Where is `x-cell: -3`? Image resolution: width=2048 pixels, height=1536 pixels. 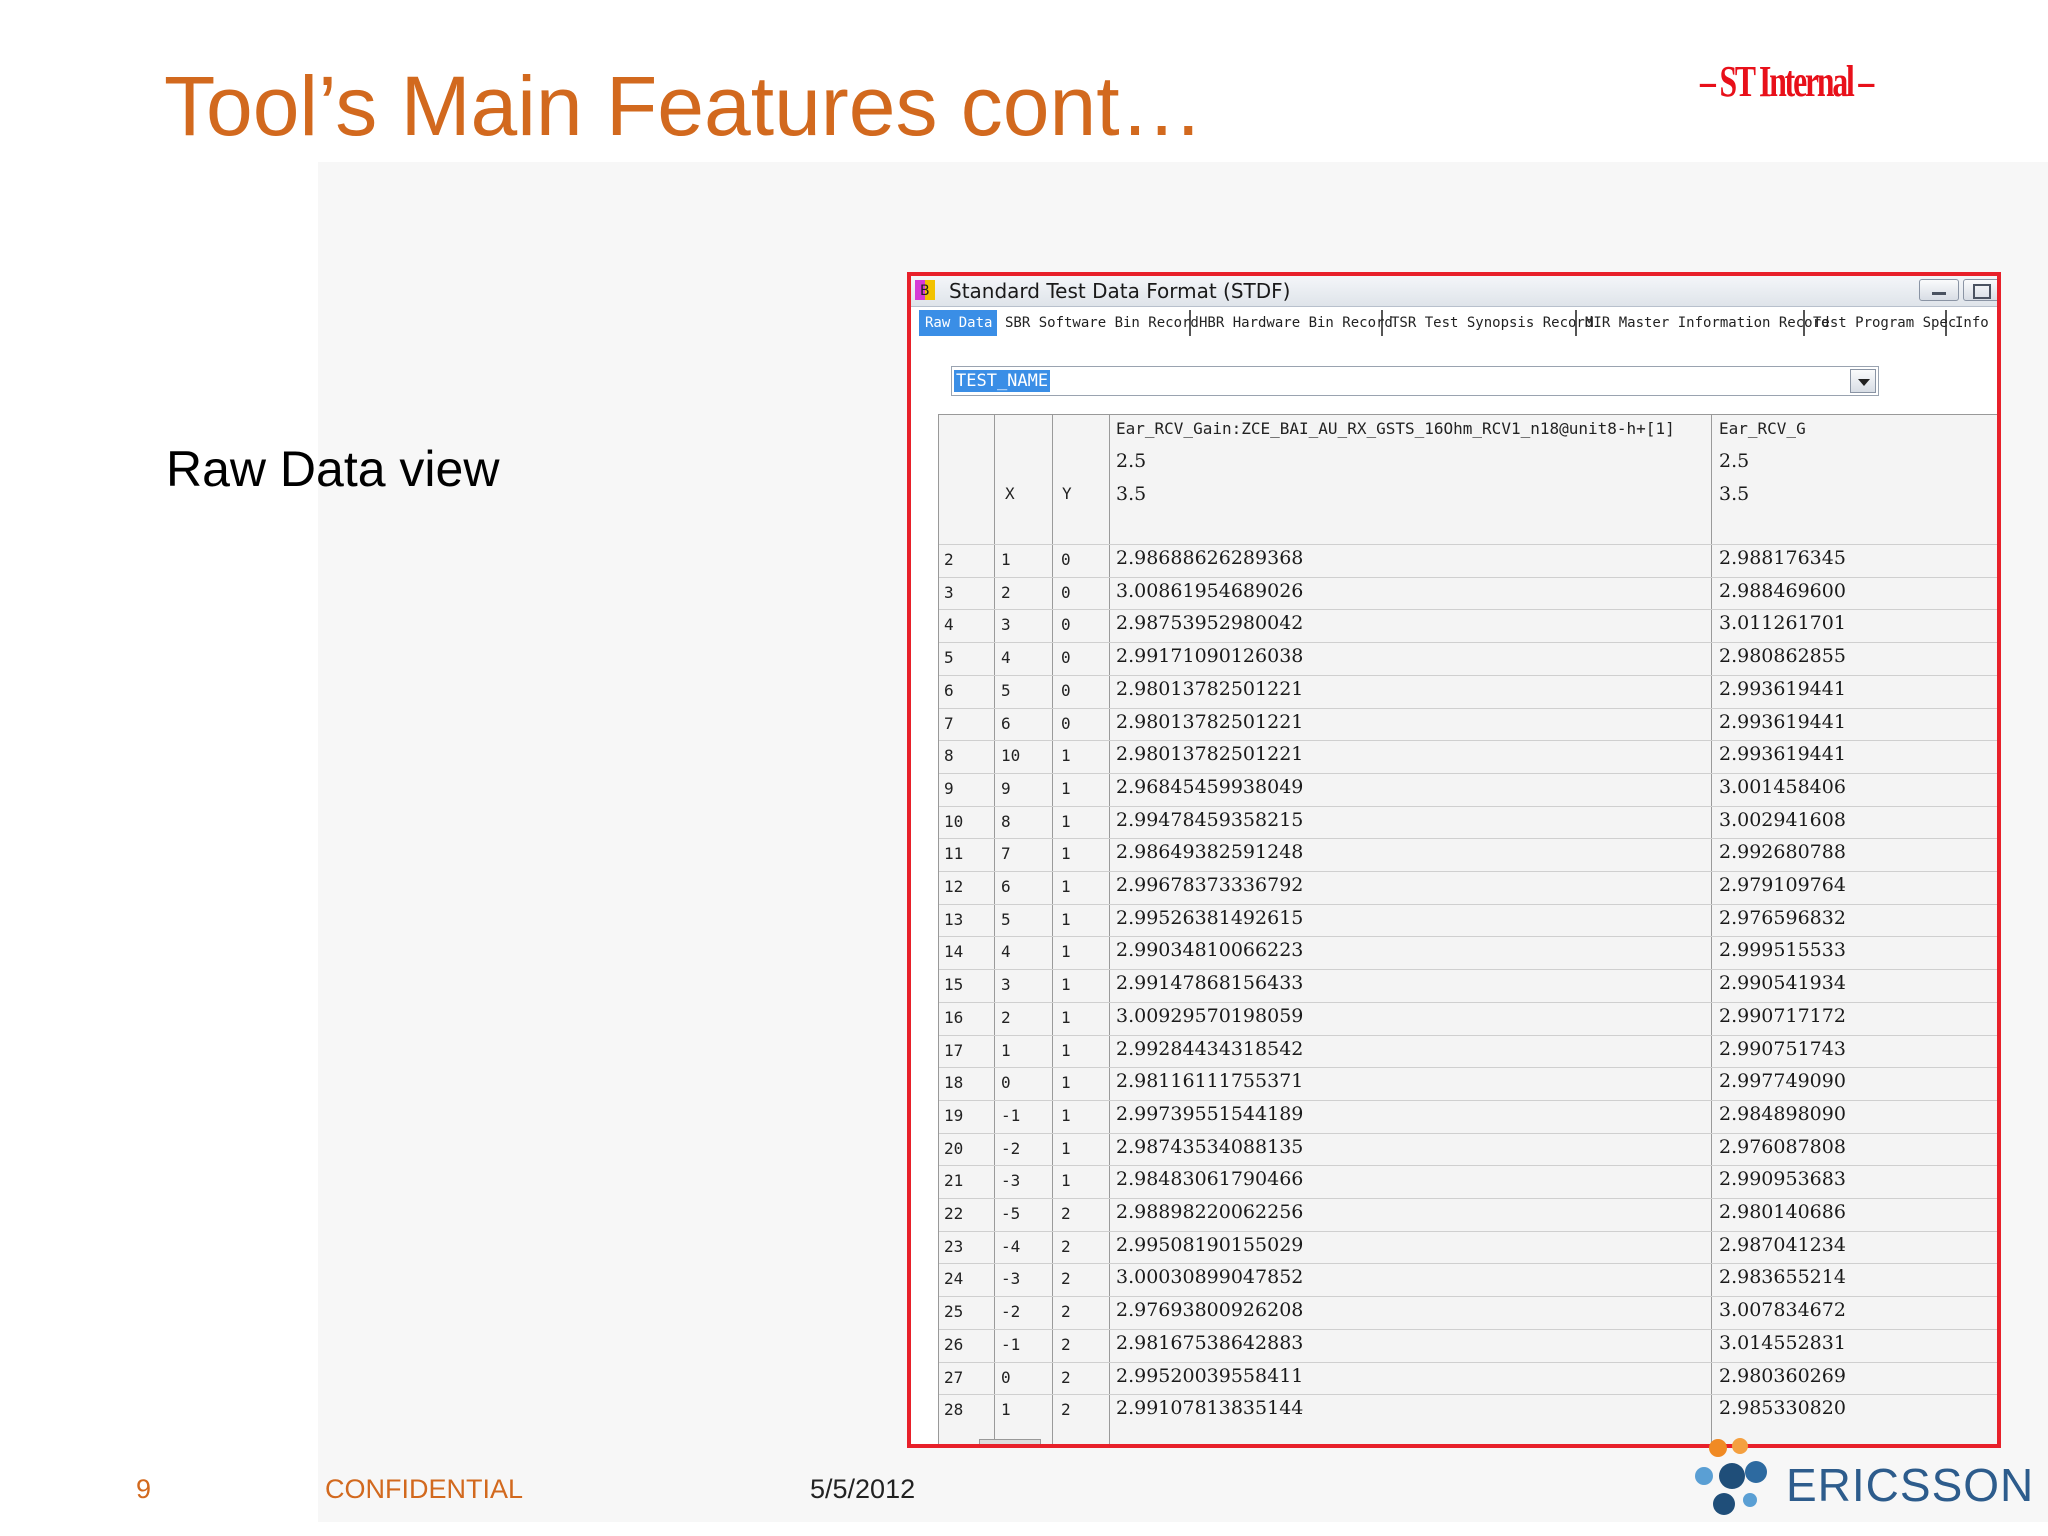 x-cell: -3 is located at coordinates (1010, 1278).